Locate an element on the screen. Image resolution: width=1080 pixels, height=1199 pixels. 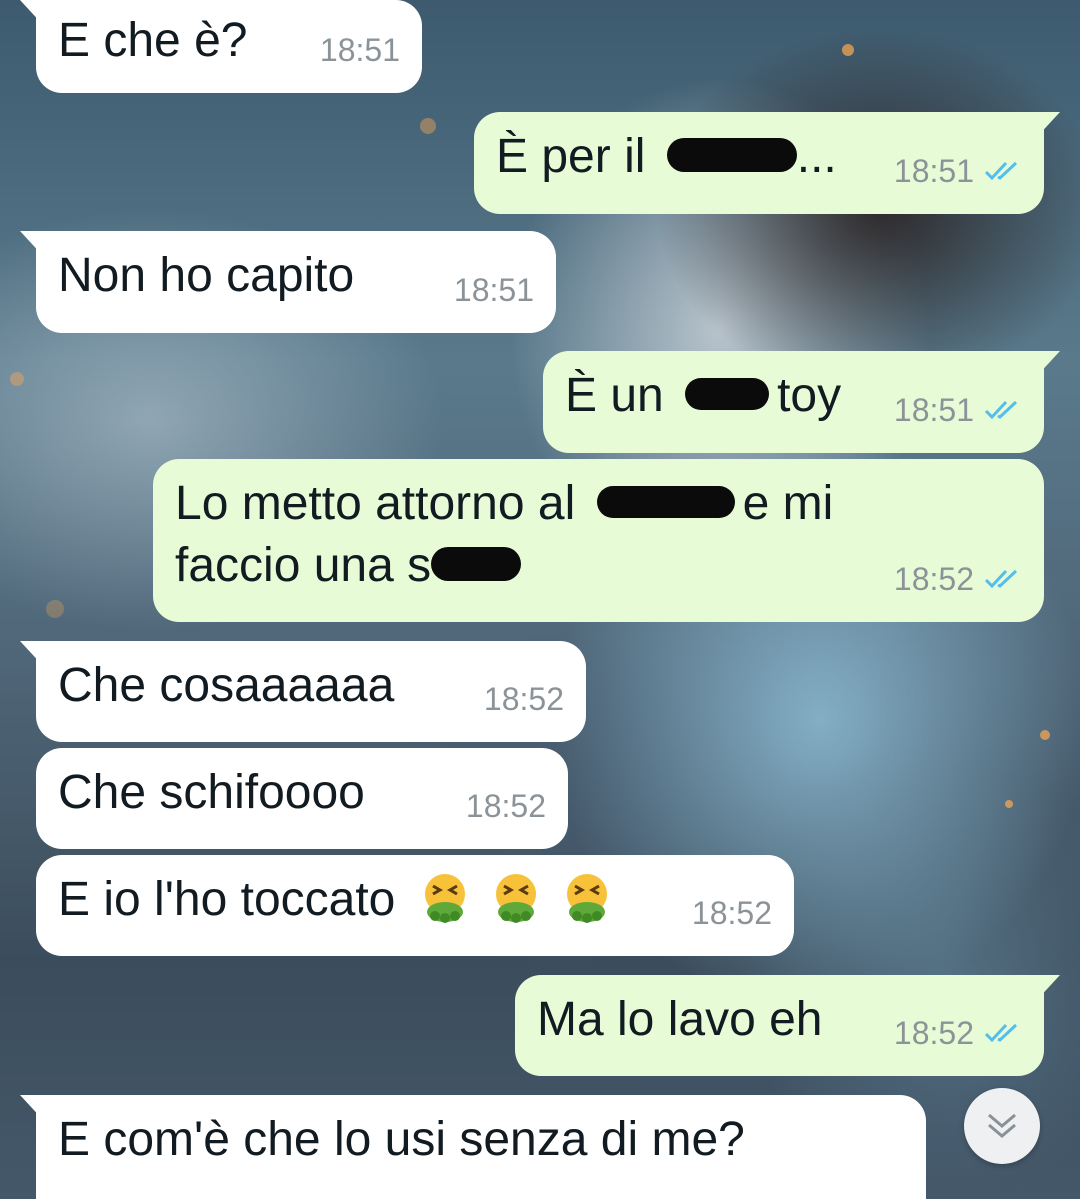
message-text-end: e mi is located at coordinates (788, 503).